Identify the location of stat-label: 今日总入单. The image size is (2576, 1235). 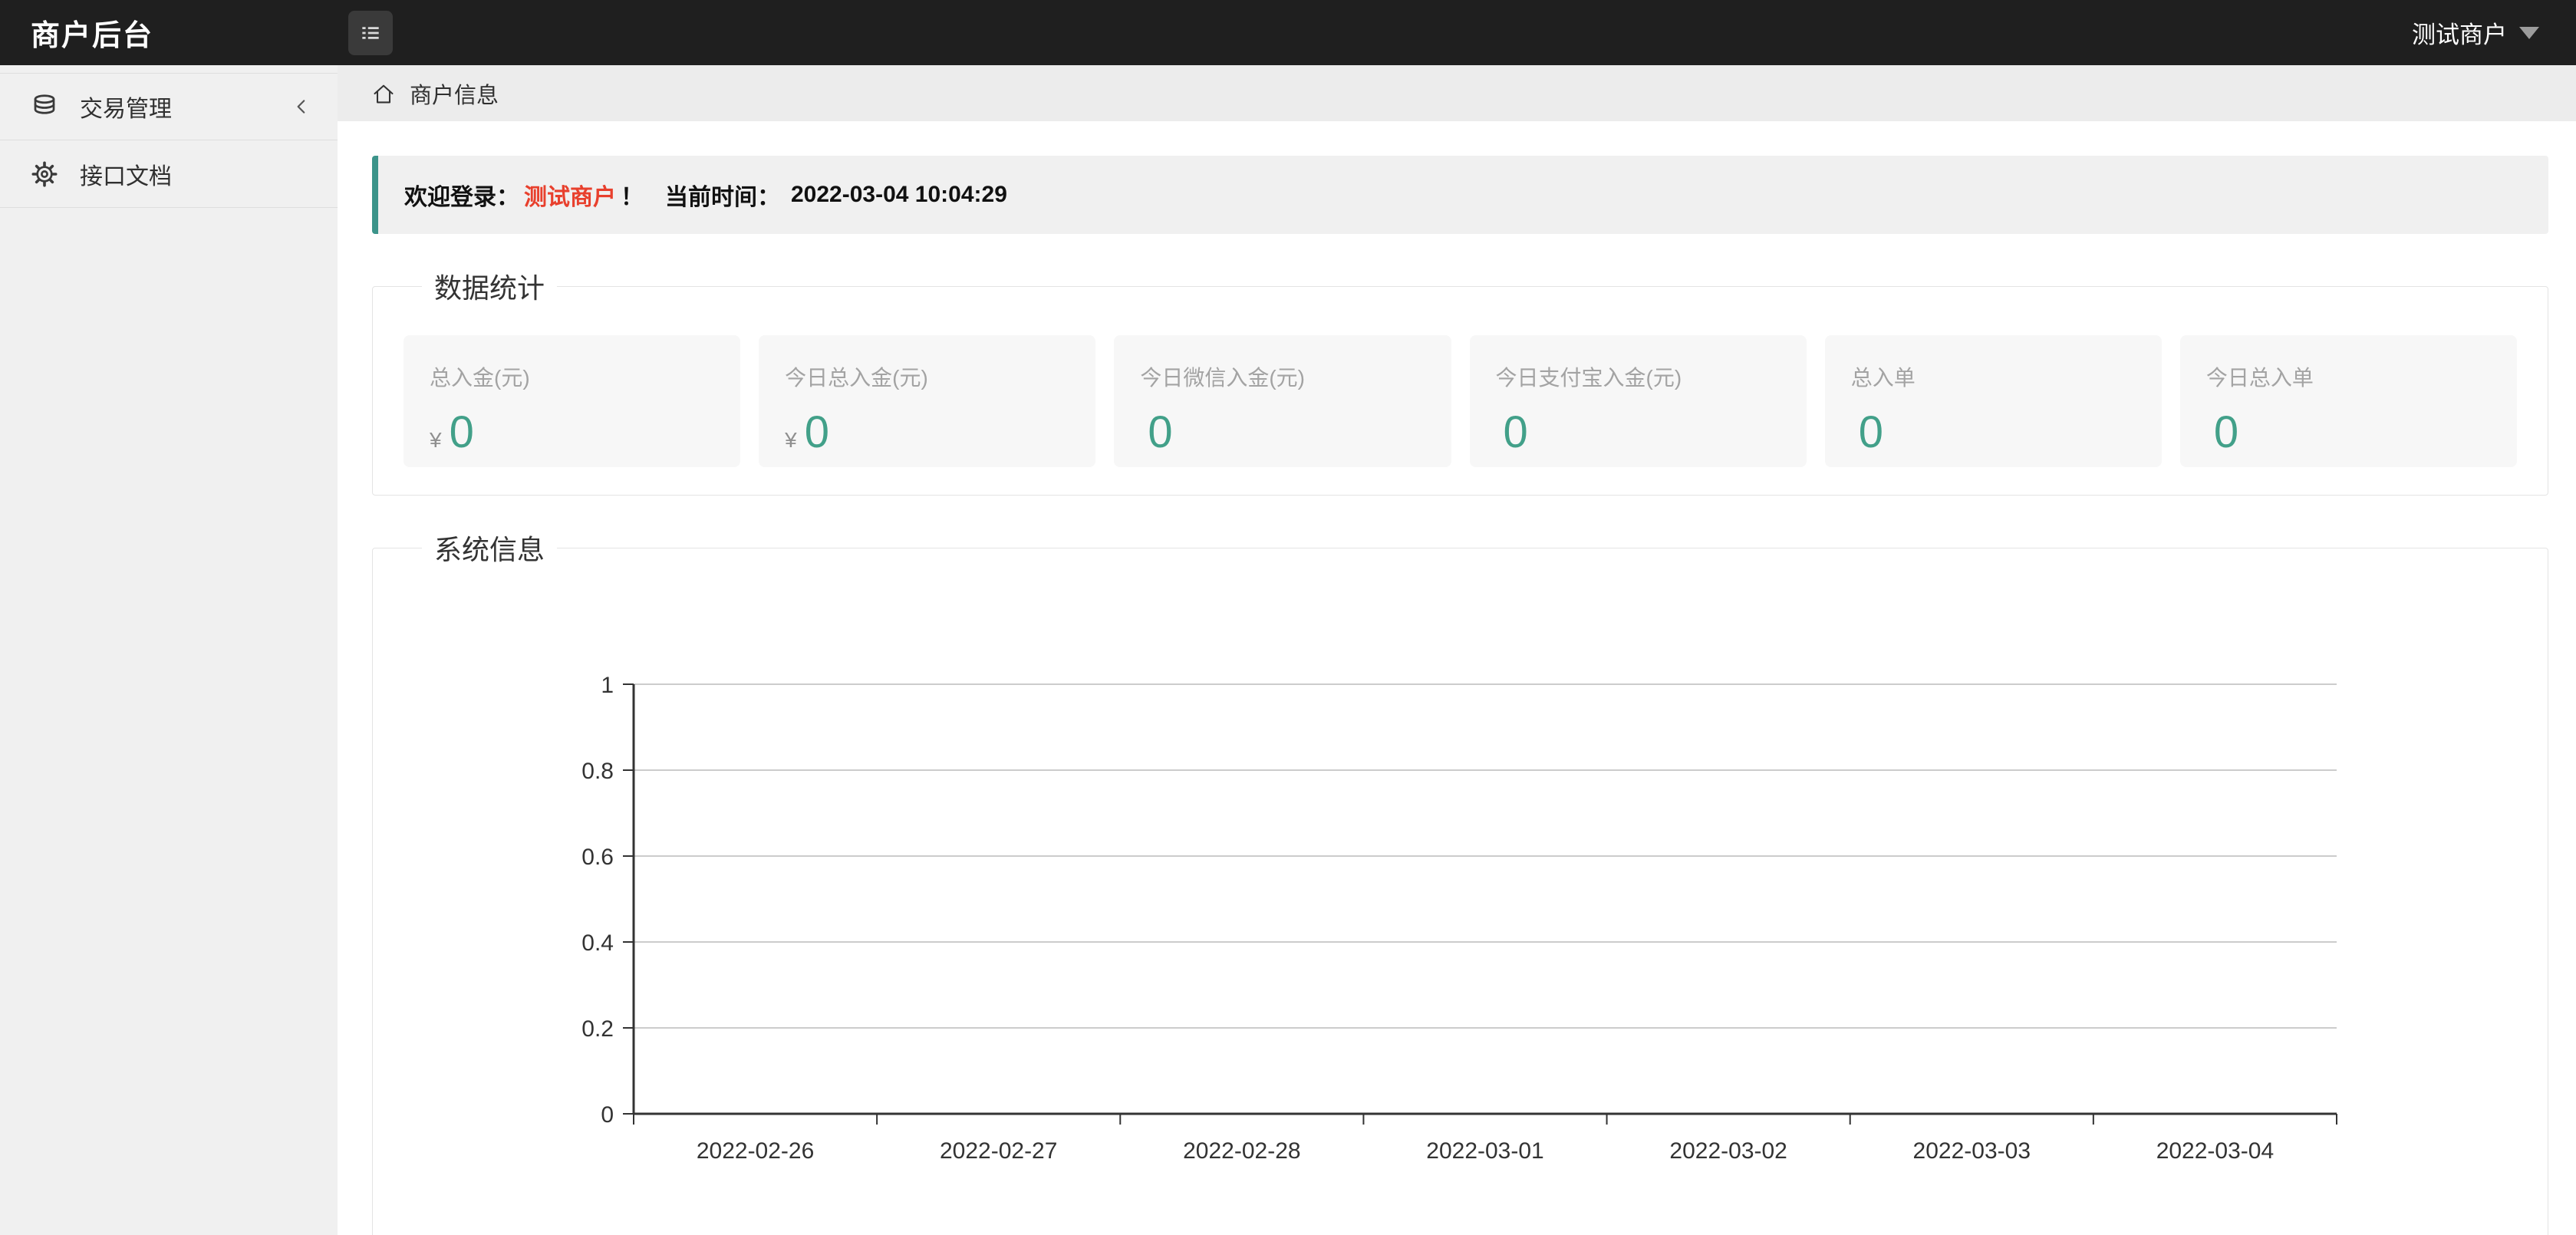
(2259, 378).